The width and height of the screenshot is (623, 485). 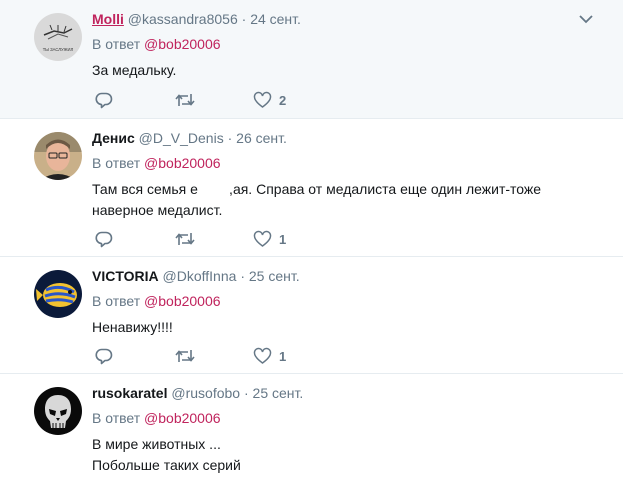 I want to click on display-name: Molli, so click(x=108, y=19).